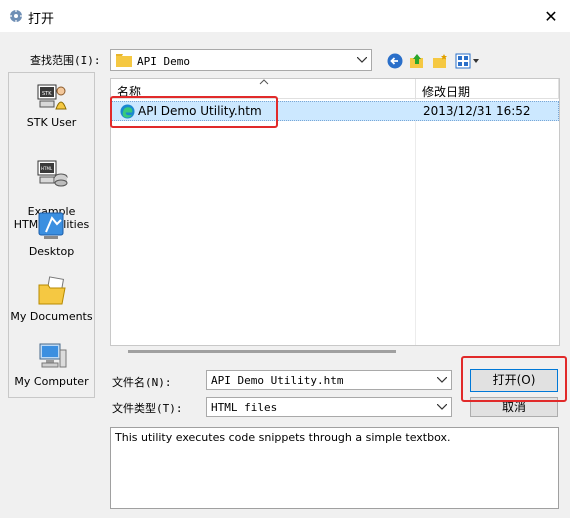 This screenshot has height=518, width=570. Describe the element at coordinates (244, 407) in the screenshot. I see `filetype-value: HTML files` at that location.